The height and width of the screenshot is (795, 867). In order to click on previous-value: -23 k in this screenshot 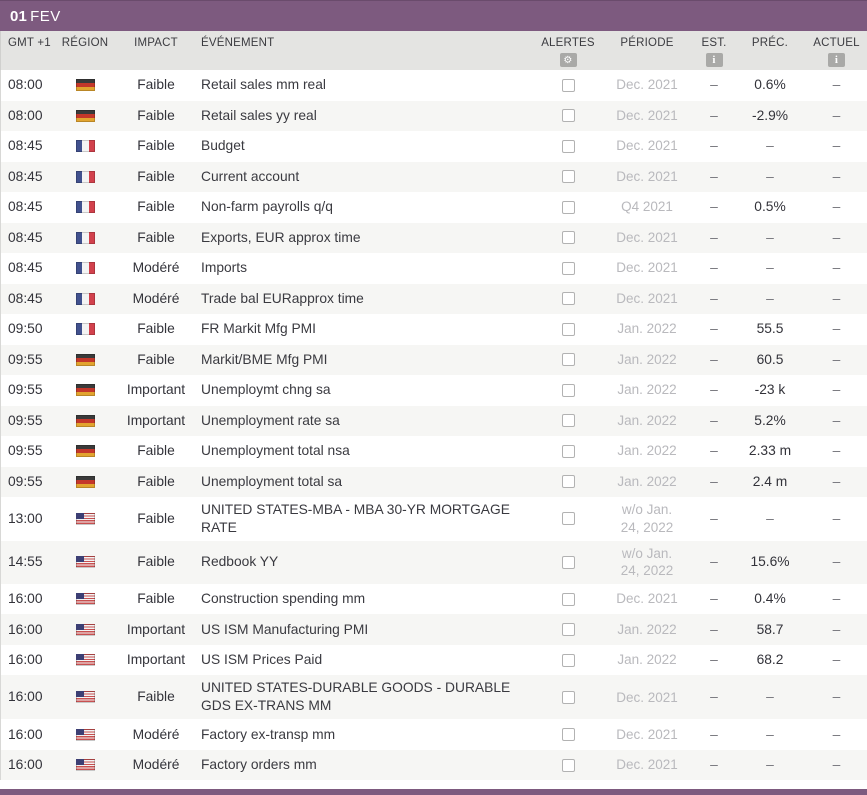, I will do `click(770, 390)`.